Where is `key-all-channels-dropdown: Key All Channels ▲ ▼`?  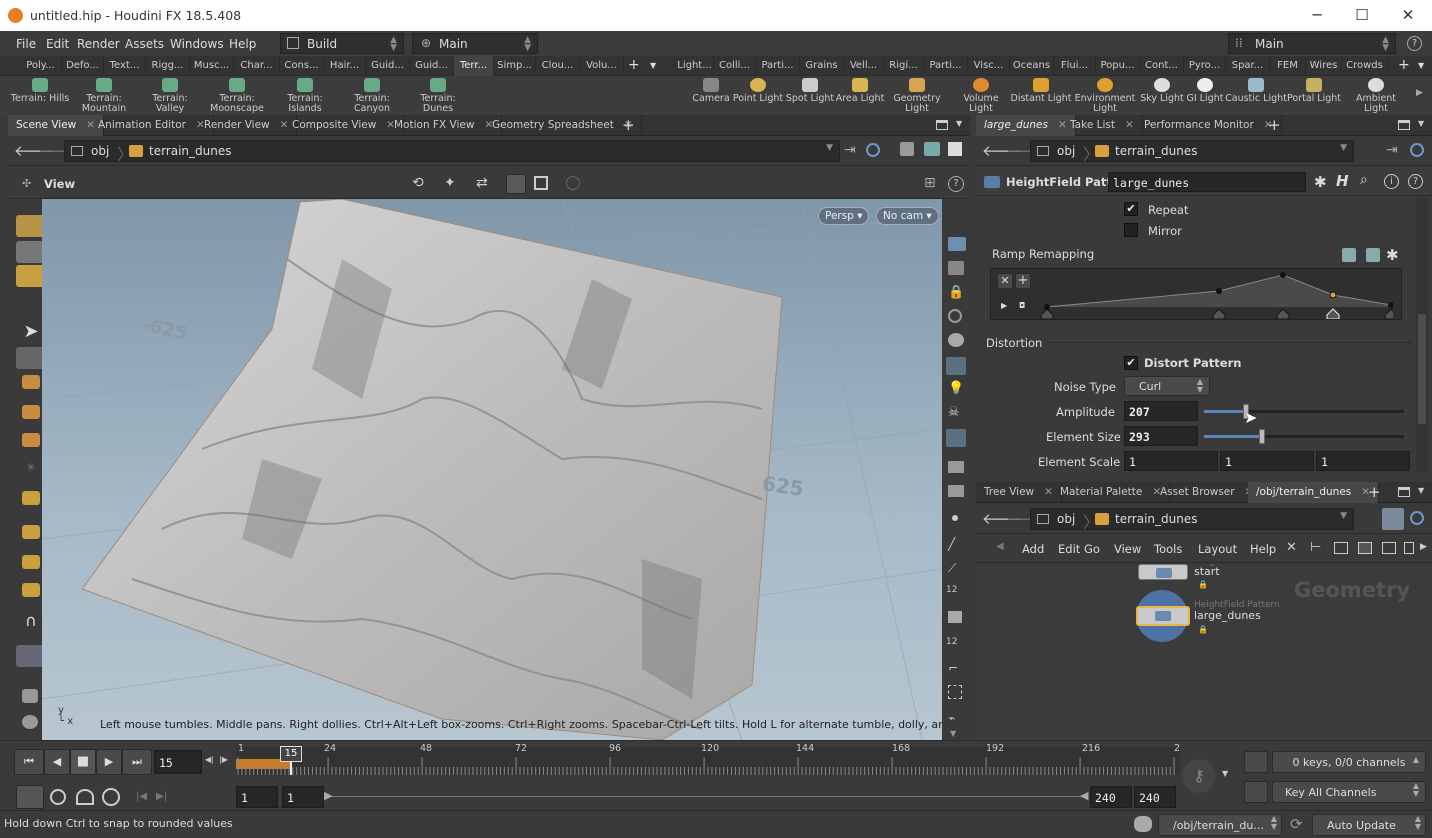
key-all-channels-dropdown: Key All Channels ▲ ▼ is located at coordinates (1349, 792).